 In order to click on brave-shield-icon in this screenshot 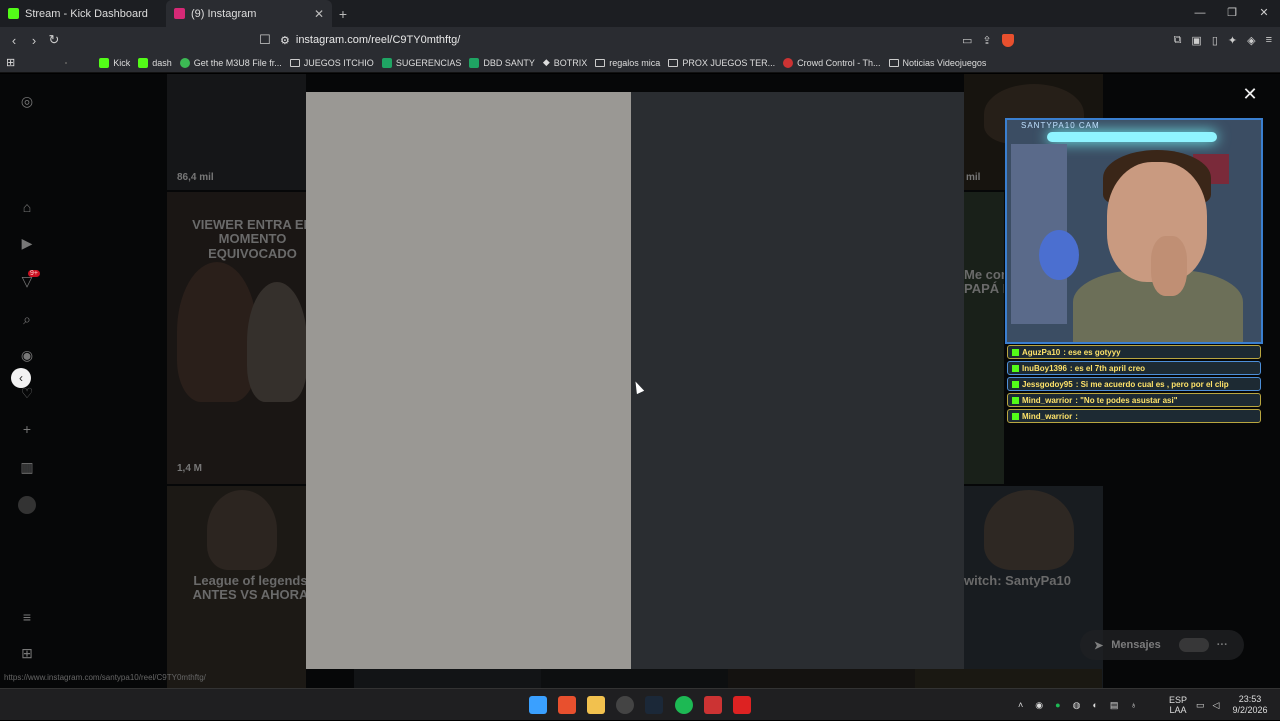, I will do `click(1007, 40)`.